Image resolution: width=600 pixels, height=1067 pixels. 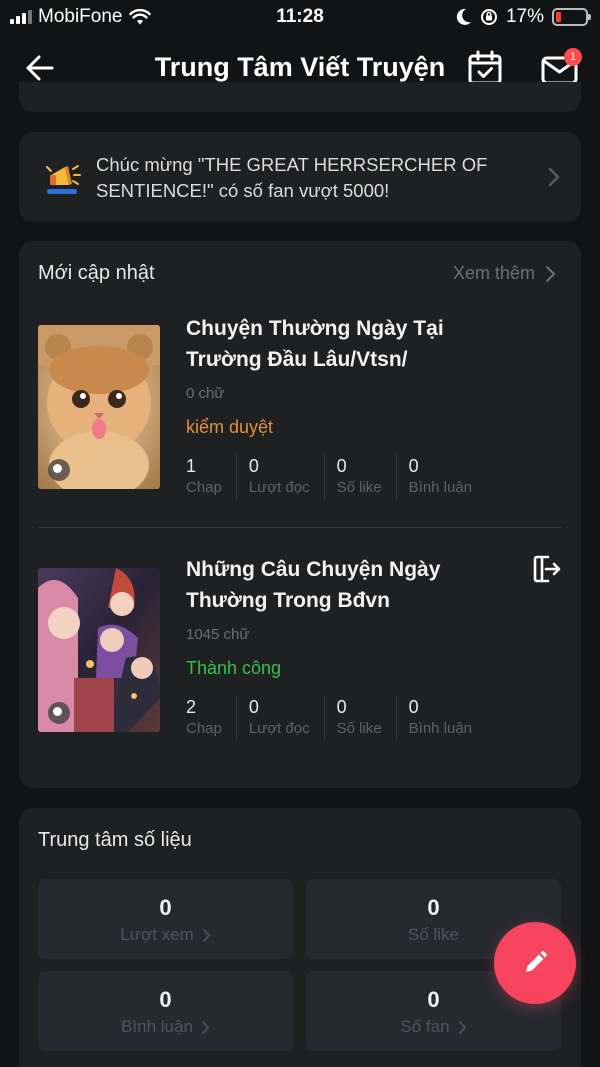 I want to click on mail-badge: 1, so click(x=573, y=57).